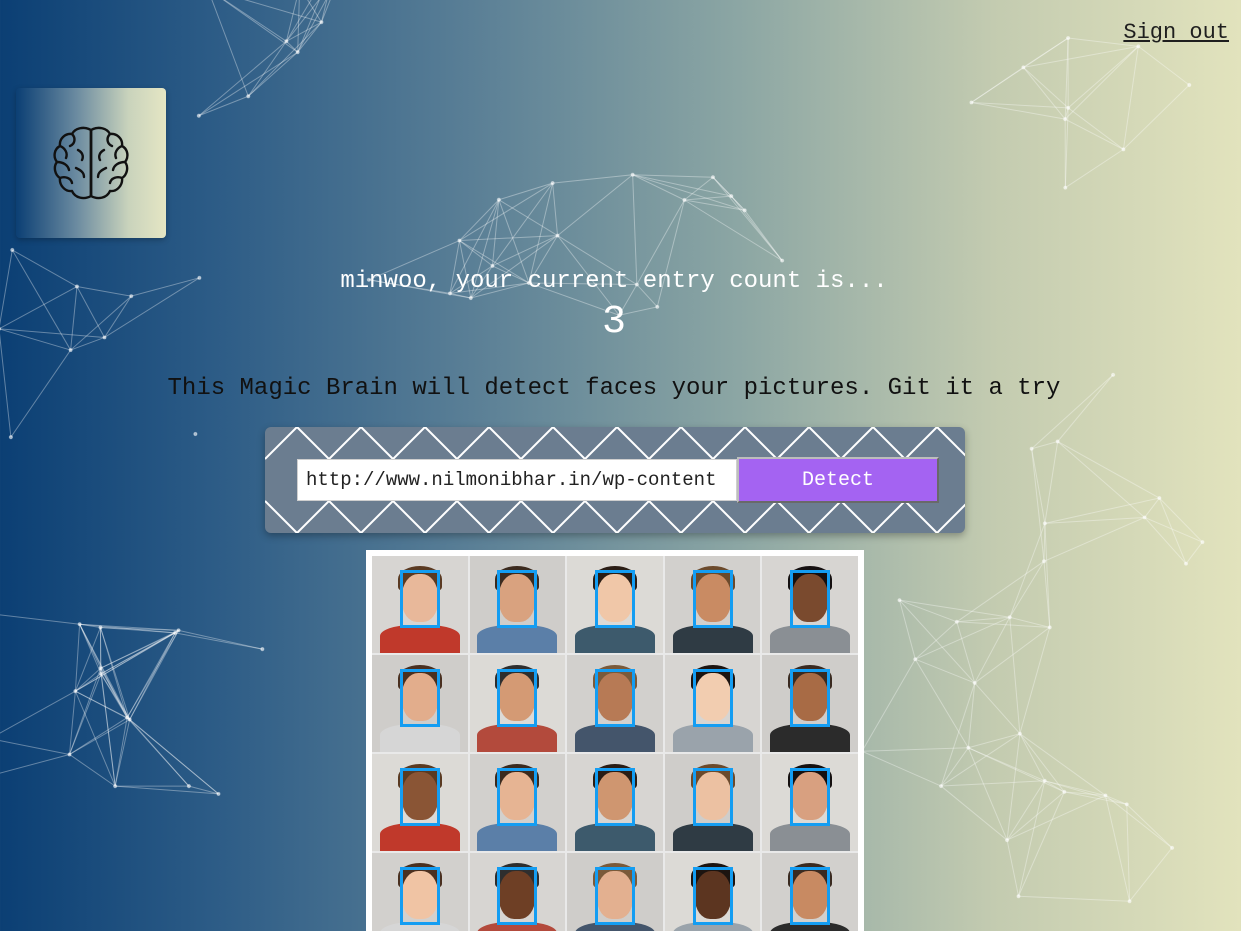 This screenshot has width=1241, height=931. What do you see at coordinates (613, 322) in the screenshot?
I see `entry-count-value: 3` at bounding box center [613, 322].